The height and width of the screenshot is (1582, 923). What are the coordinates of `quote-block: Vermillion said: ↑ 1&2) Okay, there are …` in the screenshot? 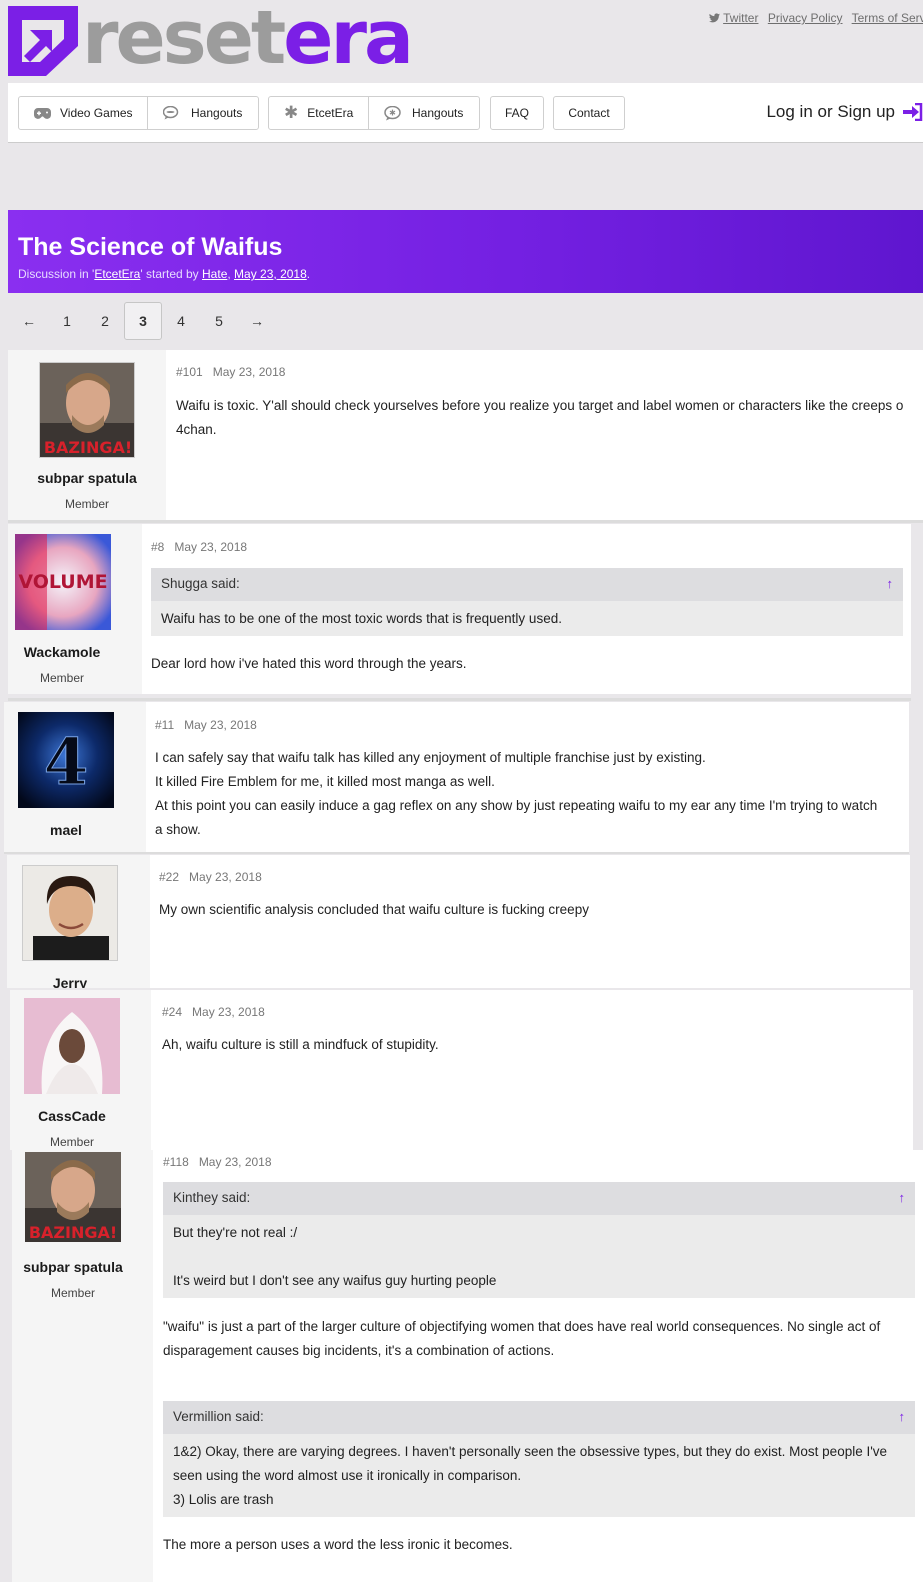 It's located at (539, 1459).